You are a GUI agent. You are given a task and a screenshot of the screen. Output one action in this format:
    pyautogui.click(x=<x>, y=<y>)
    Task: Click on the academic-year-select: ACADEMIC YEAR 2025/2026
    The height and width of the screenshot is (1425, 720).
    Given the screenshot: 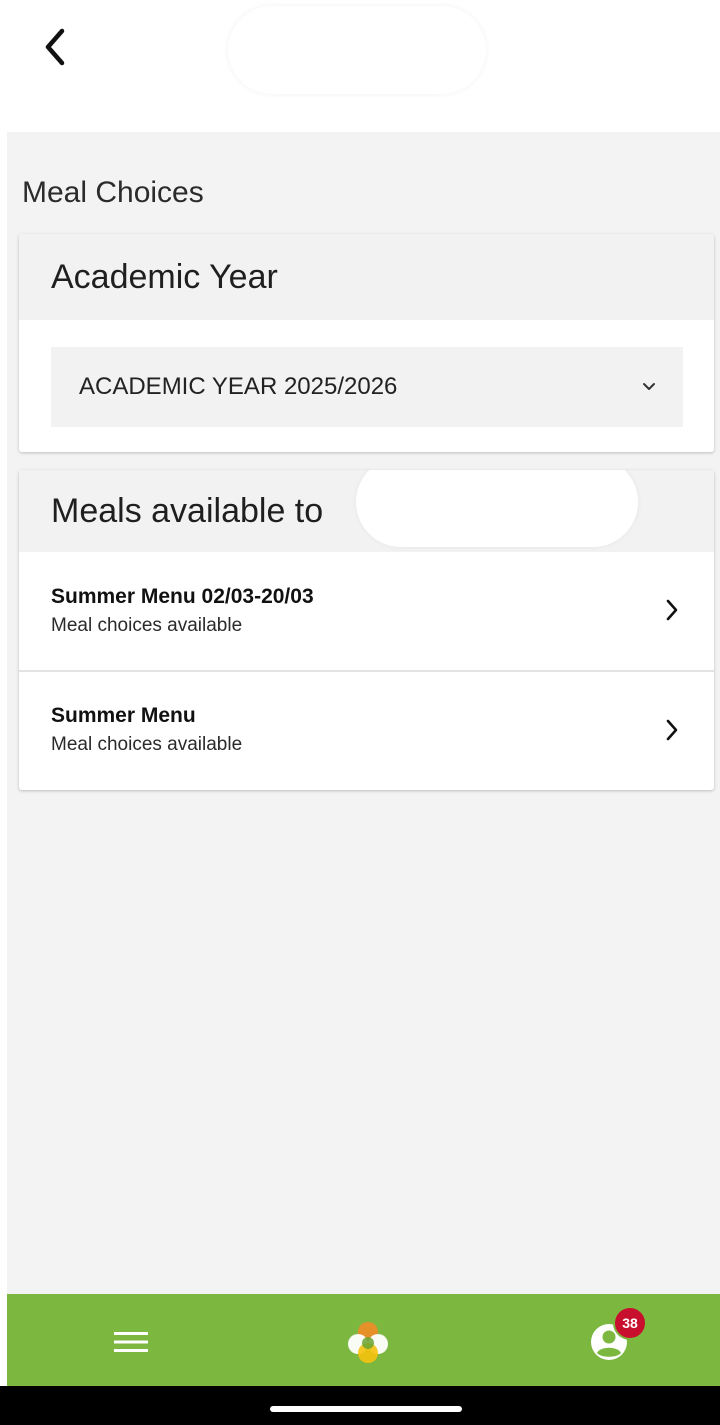 What is the action you would take?
    pyautogui.click(x=367, y=387)
    